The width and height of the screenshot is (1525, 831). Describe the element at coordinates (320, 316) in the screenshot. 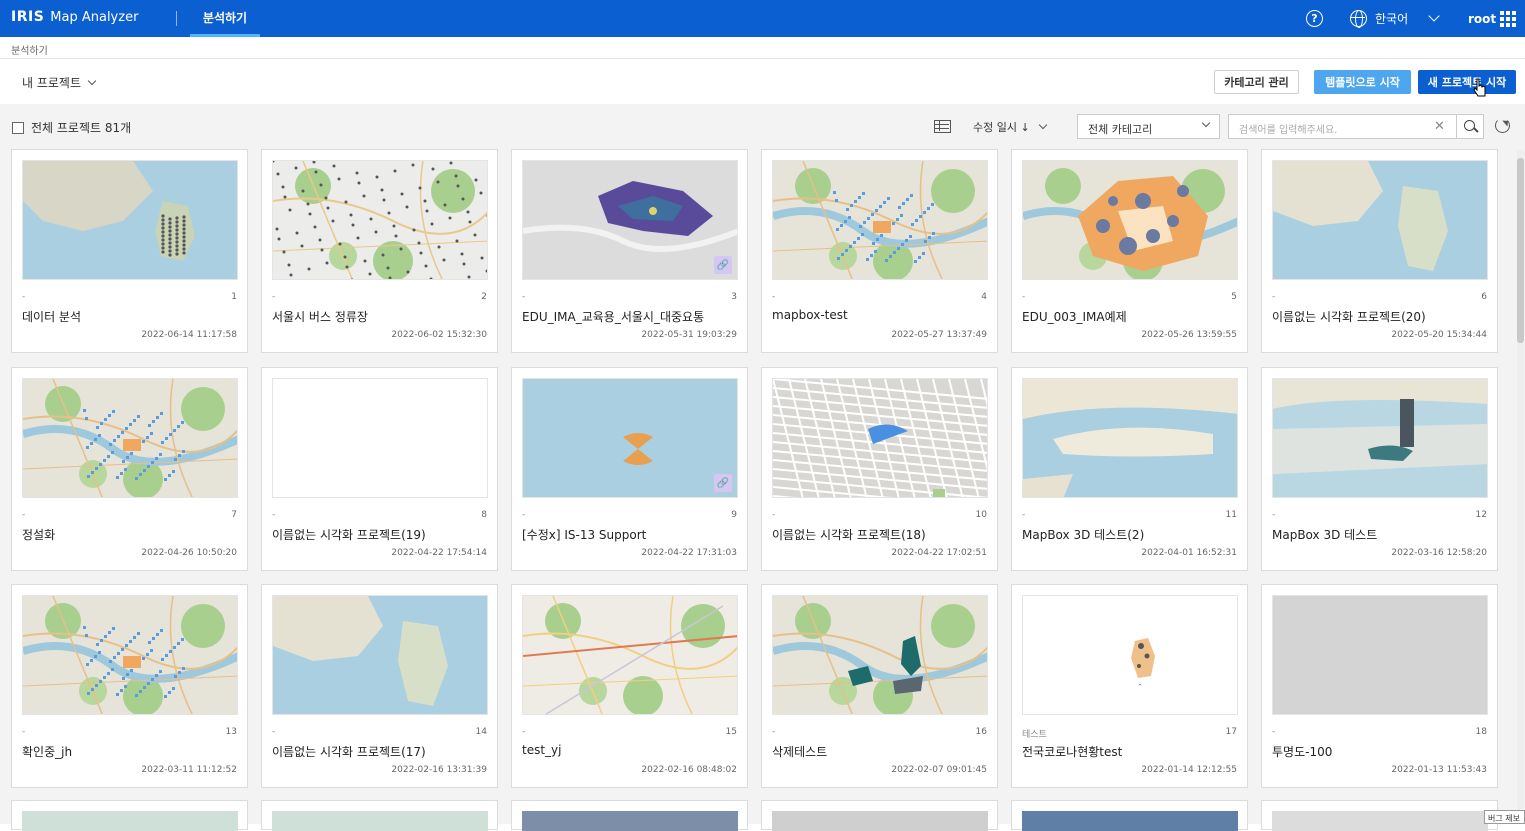

I see `project-name: 서울시 버스 정류장` at that location.